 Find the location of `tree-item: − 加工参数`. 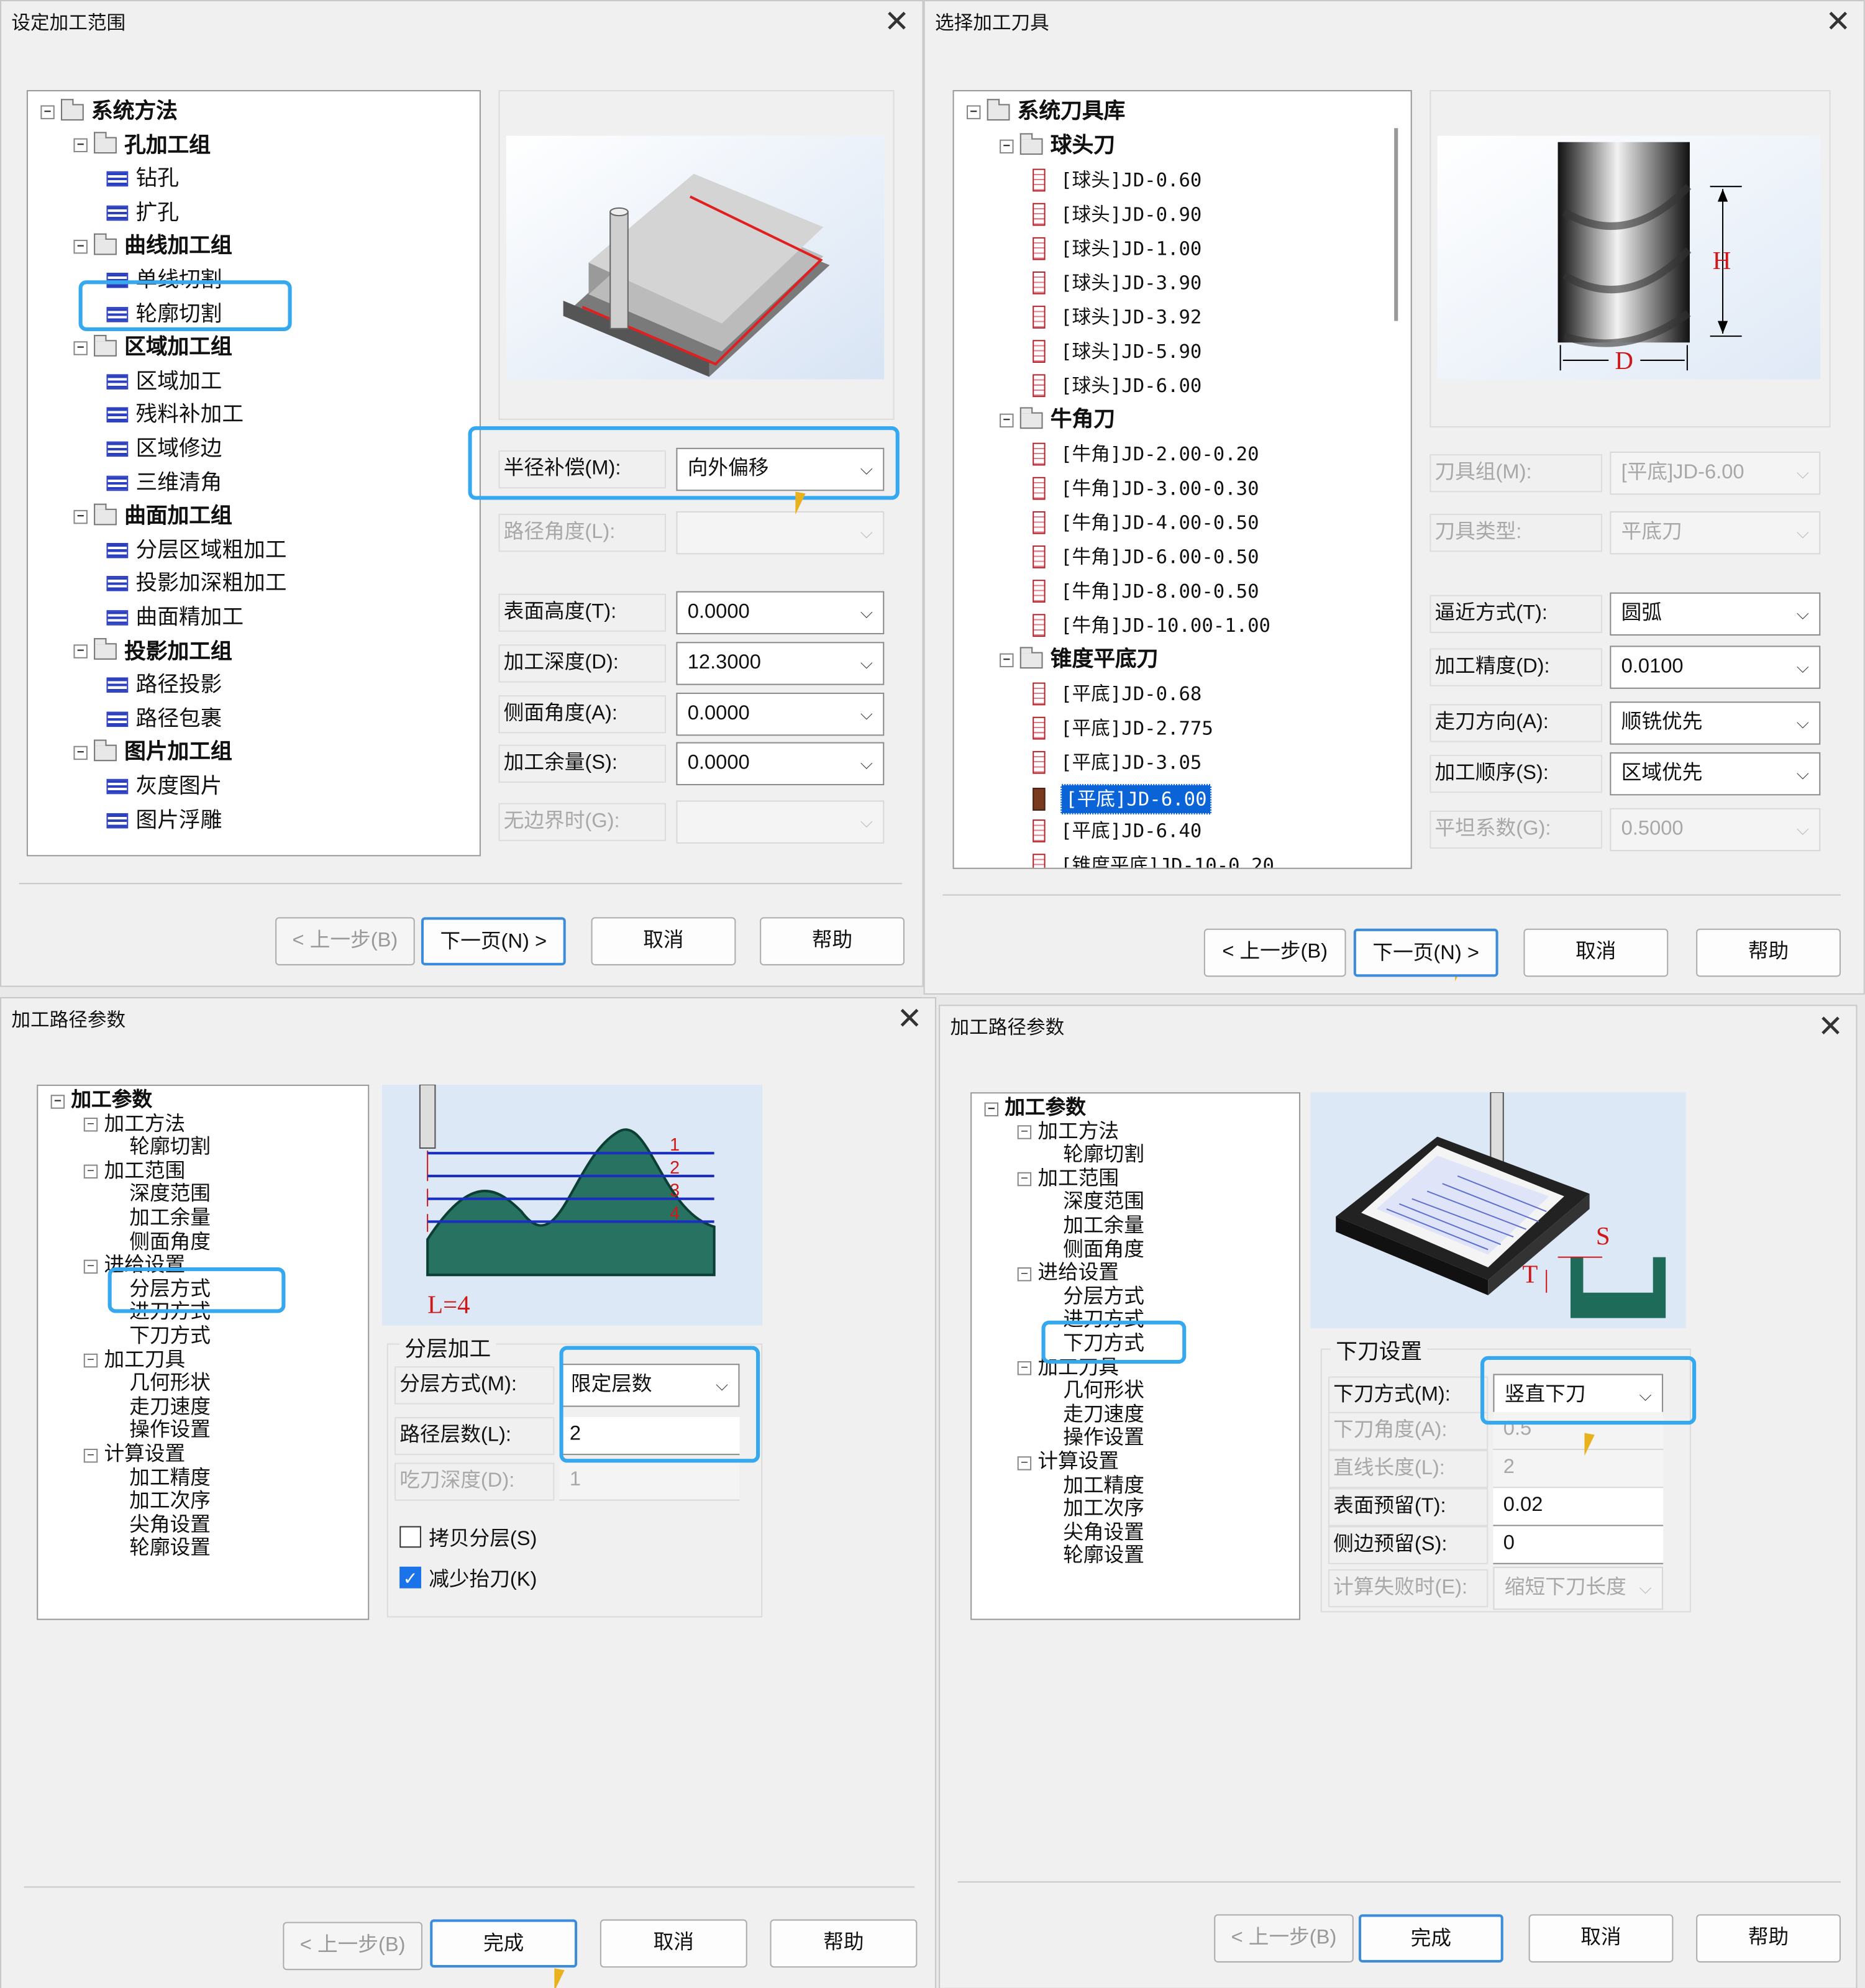

tree-item: − 加工参数 is located at coordinates (1035, 1108).